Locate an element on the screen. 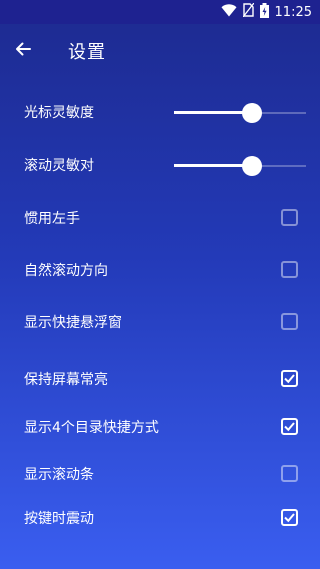 This screenshot has height=569, width=320. setting-label: 滚动灵敏对 is located at coordinates (59, 166).